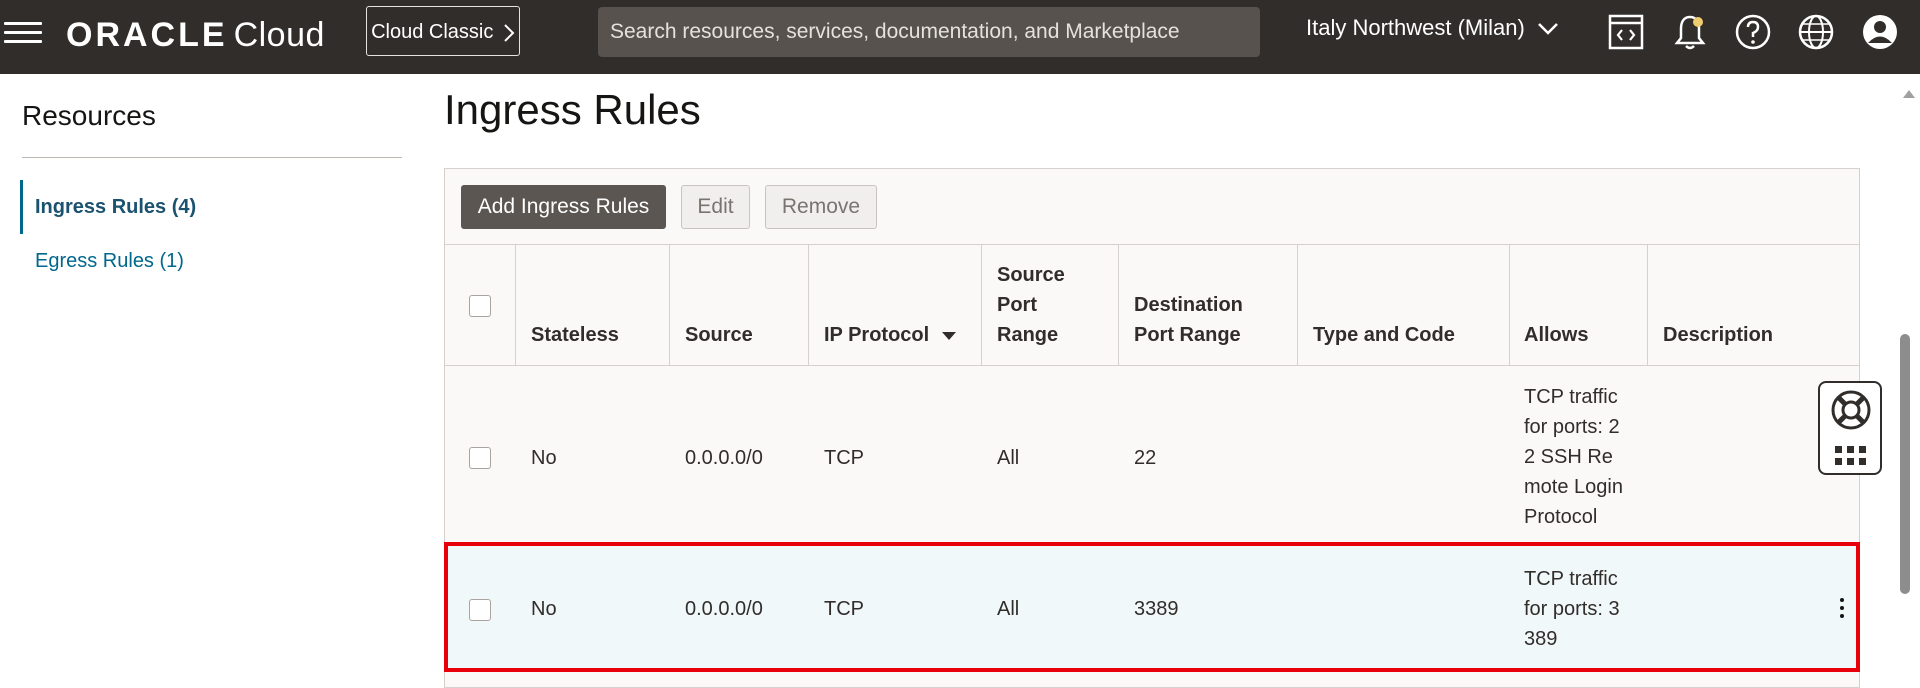  Describe the element at coordinates (946, 335) in the screenshot. I see `sort-descending-icon` at that location.